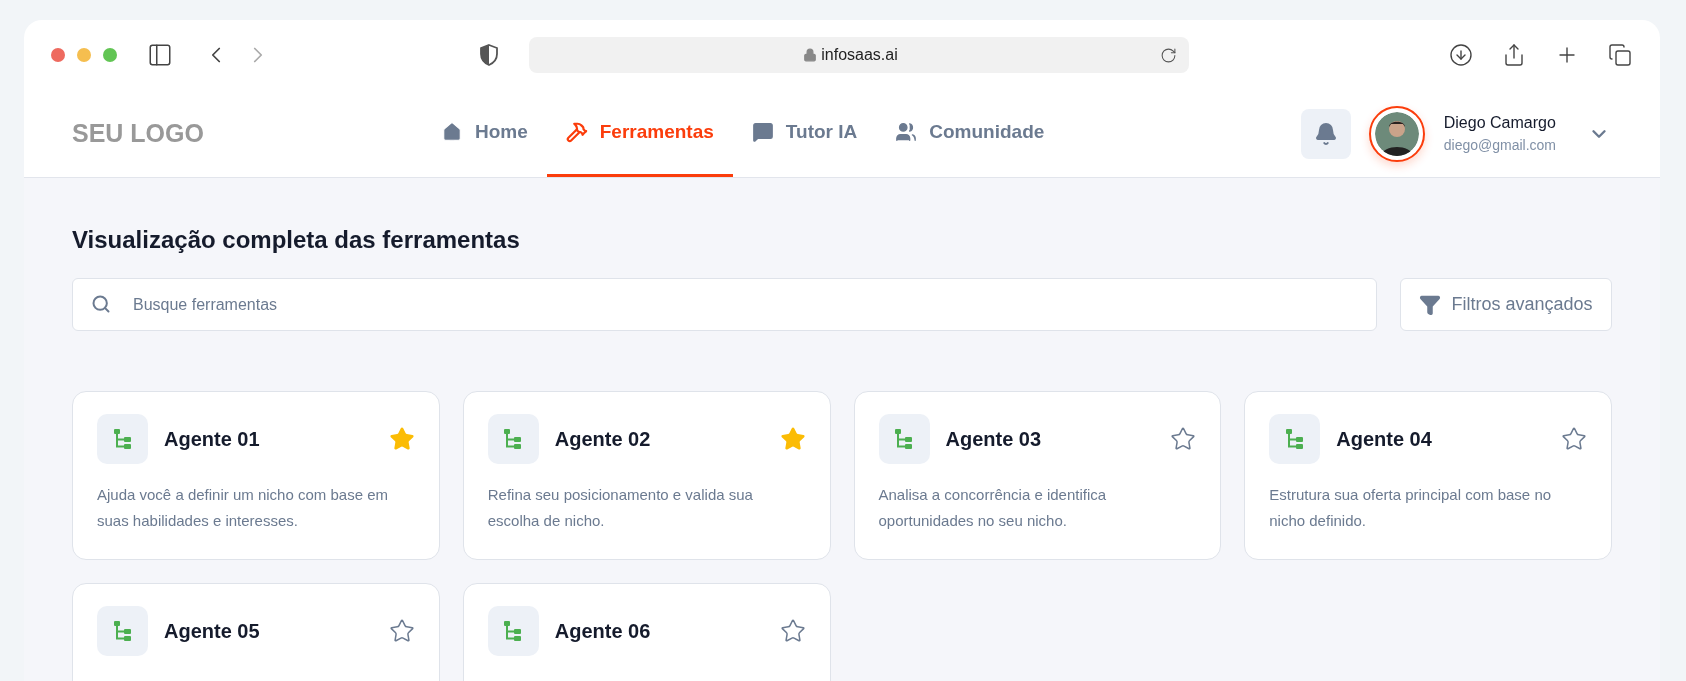  Describe the element at coordinates (1514, 55) in the screenshot. I see `share-icon` at that location.